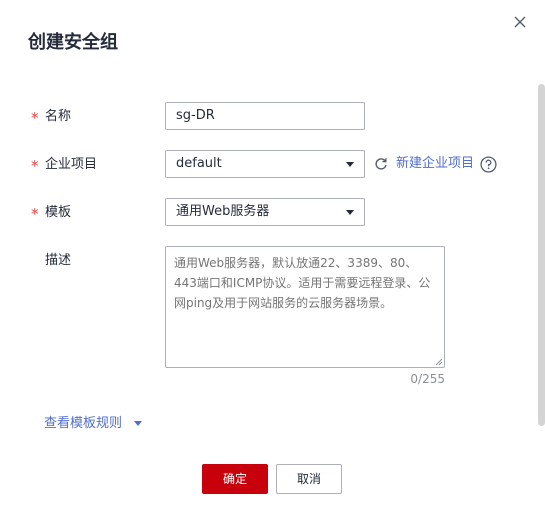  I want to click on name-label: 名称, so click(58, 116).